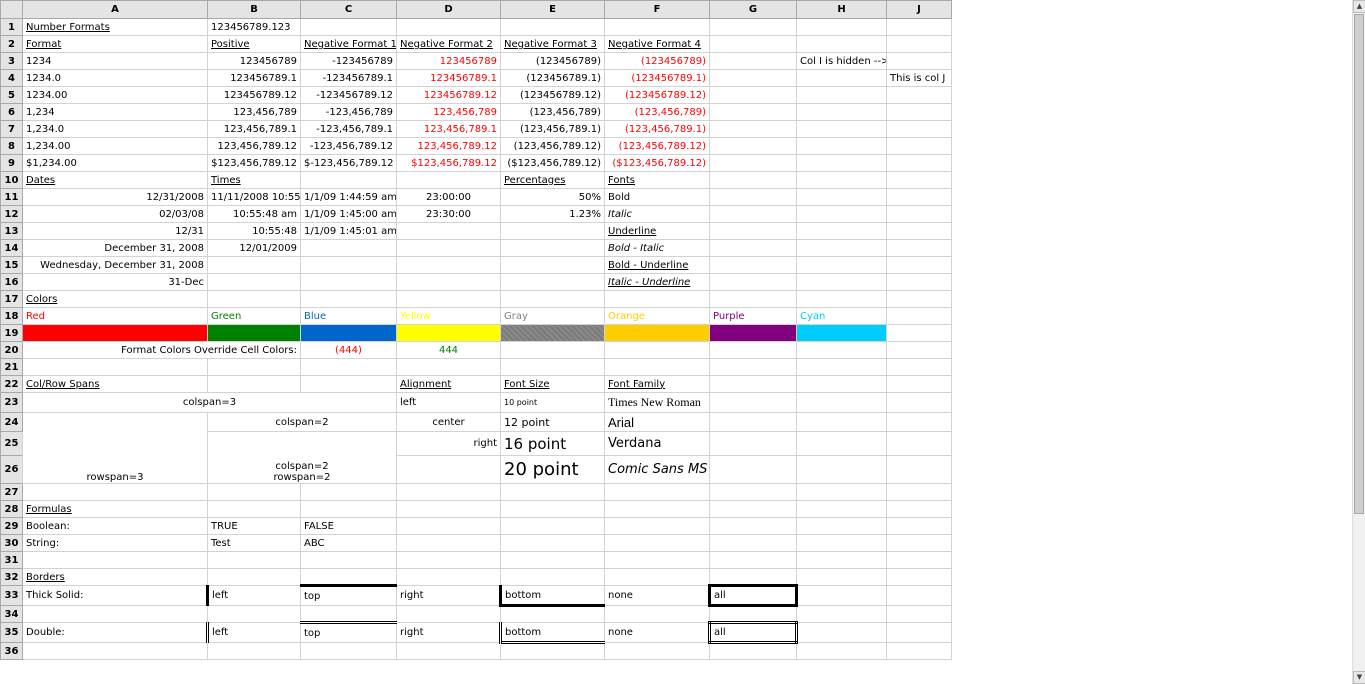 The height and width of the screenshot is (684, 1365). I want to click on cell-override-red: (444), so click(348, 350).